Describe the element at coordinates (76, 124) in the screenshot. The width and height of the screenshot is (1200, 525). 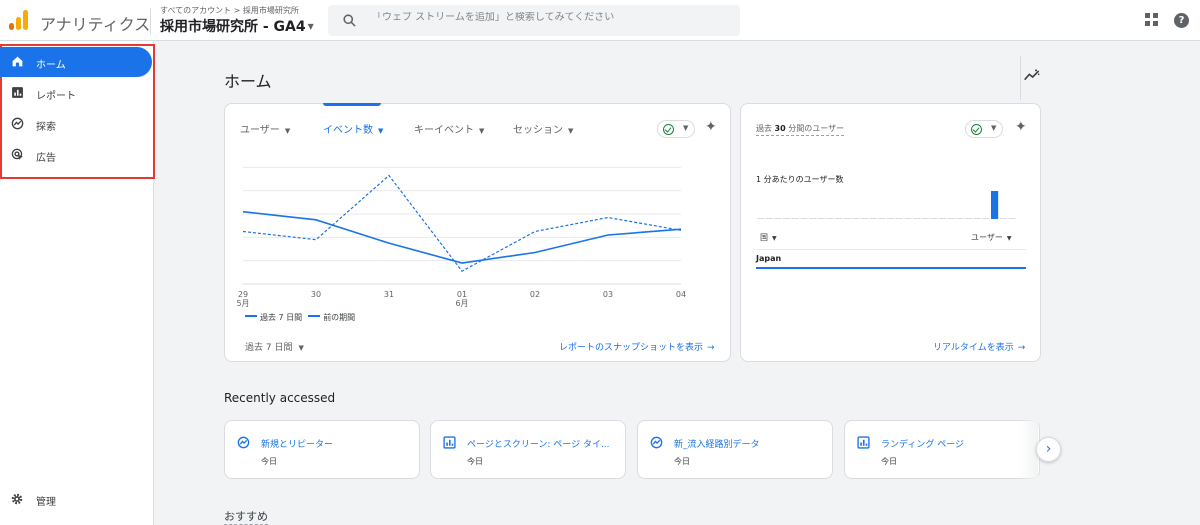
I see `sidebar-item-explore: 探索` at that location.